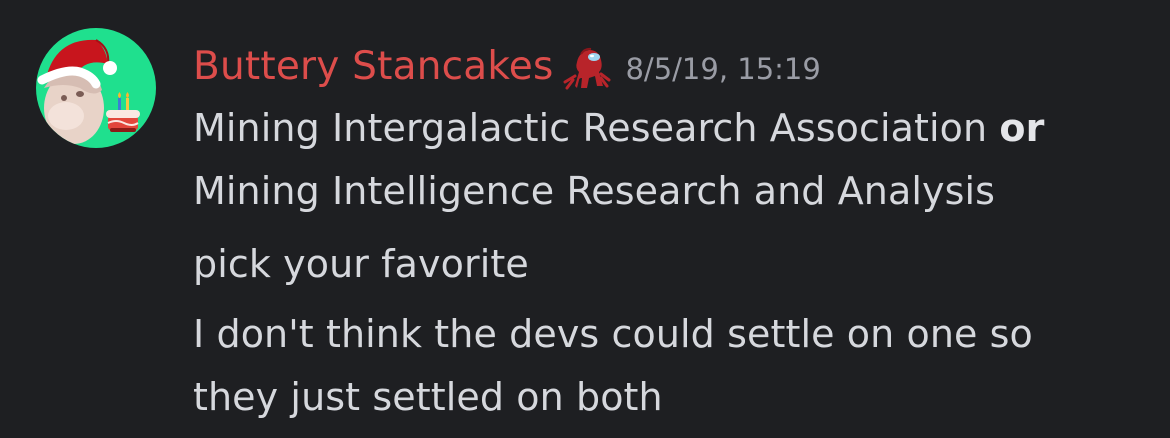 Image resolution: width=1170 pixels, height=438 pixels. I want to click on santa-hat-cat-avatar-icon, so click(88, 91).